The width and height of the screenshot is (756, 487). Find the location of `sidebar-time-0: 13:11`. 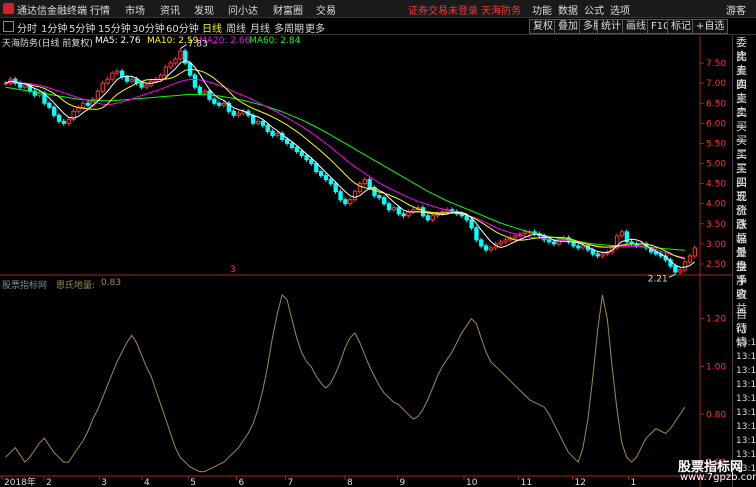

sidebar-time-0: 13:11 is located at coordinates (746, 343).